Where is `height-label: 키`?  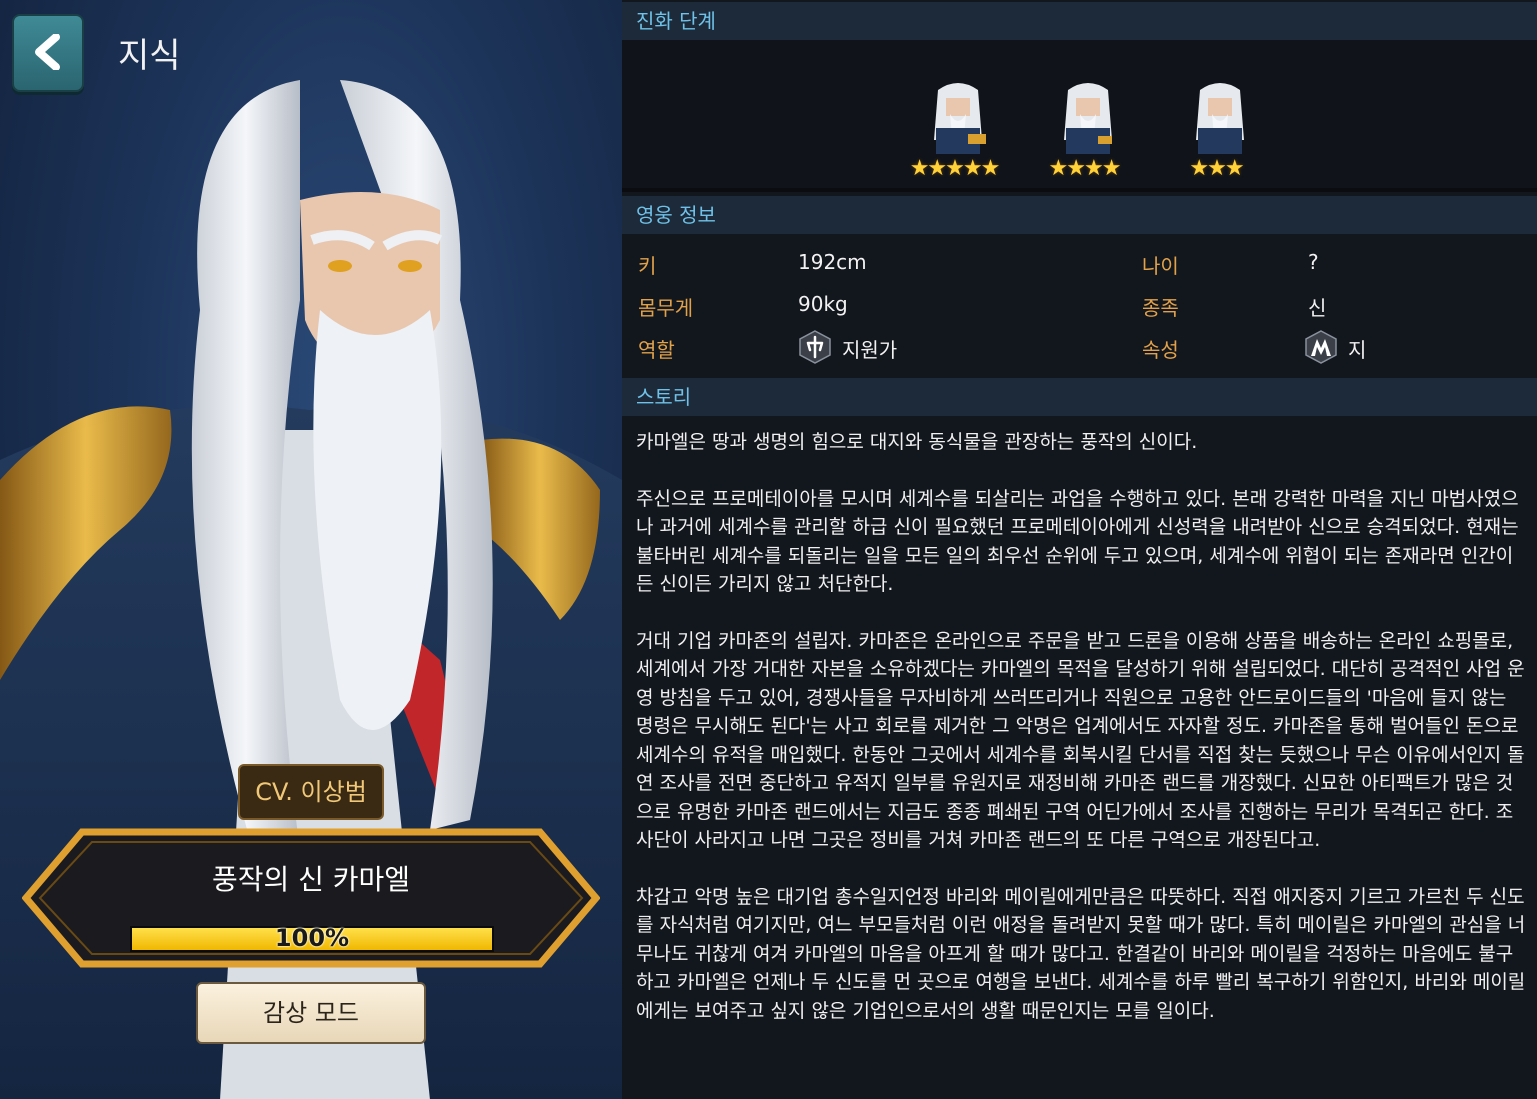
height-label: 키 is located at coordinates (647, 266).